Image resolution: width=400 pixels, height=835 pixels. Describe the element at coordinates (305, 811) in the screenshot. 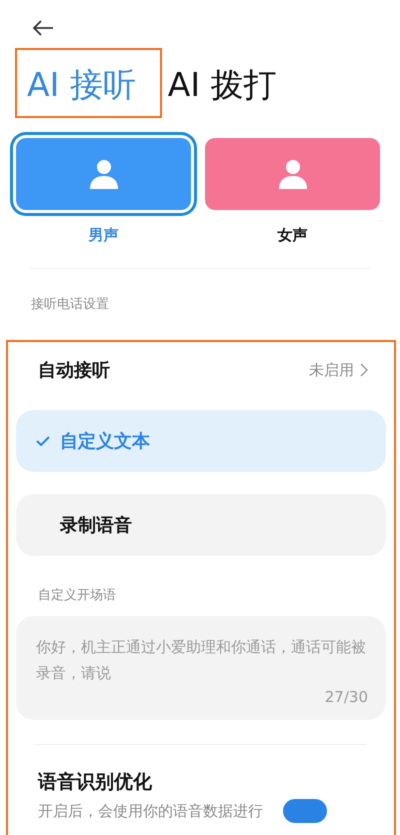

I see `toggle-switch` at that location.